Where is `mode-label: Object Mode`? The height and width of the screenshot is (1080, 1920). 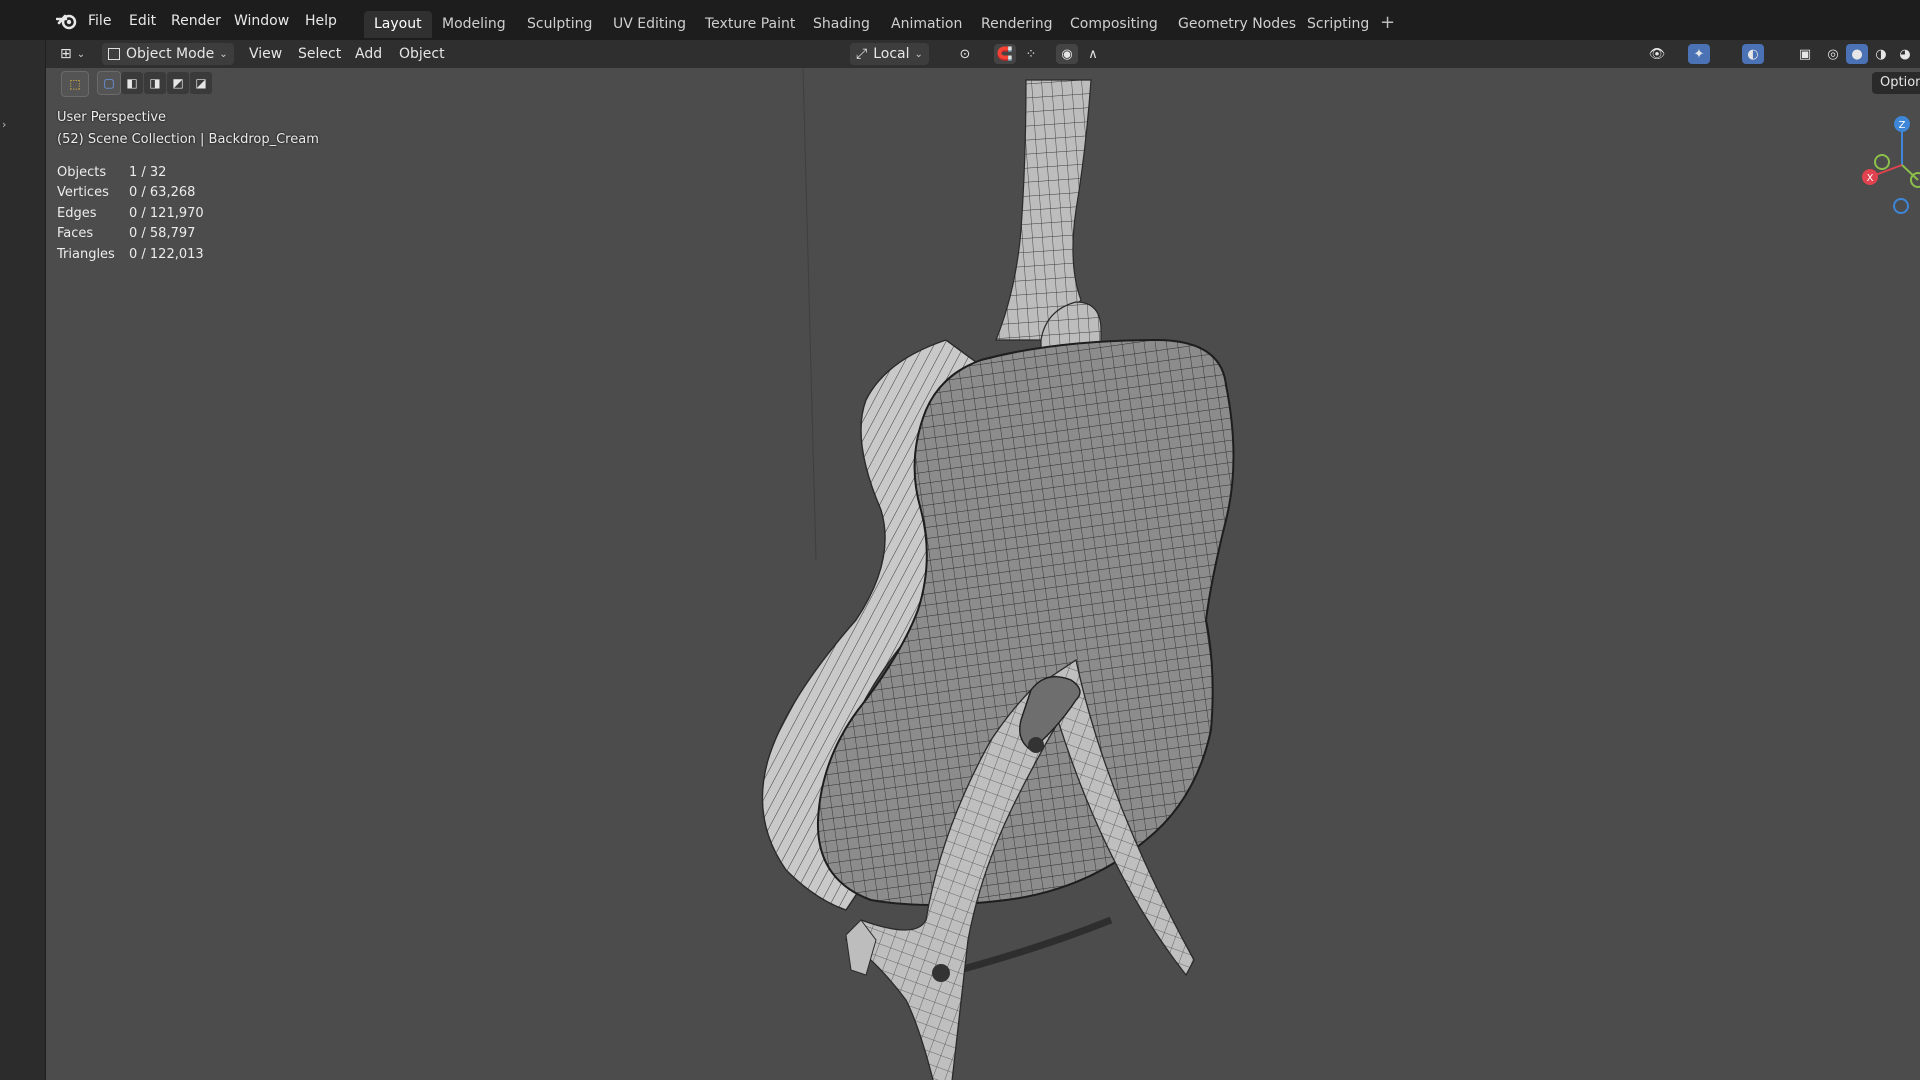 mode-label: Object Mode is located at coordinates (170, 54).